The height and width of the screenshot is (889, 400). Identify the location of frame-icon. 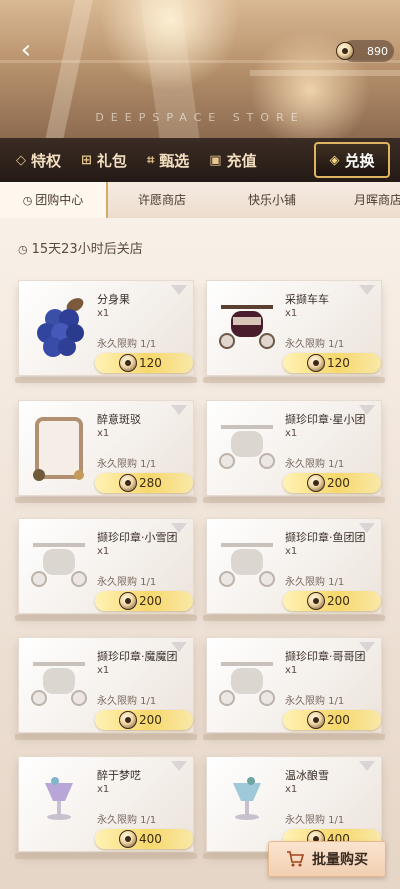
(58, 449).